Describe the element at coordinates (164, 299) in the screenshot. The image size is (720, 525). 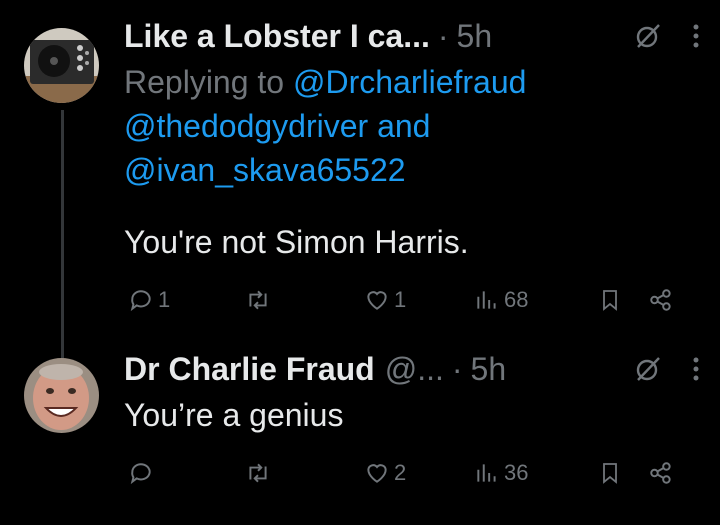
I see `reply-count: 1` at that location.